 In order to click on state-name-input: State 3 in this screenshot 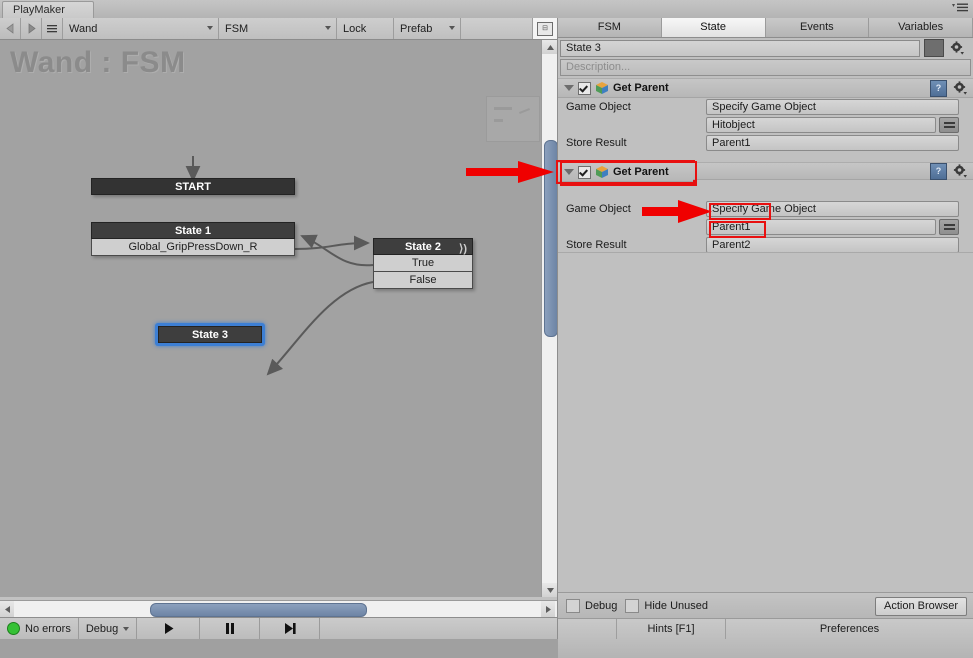, I will do `click(740, 48)`.